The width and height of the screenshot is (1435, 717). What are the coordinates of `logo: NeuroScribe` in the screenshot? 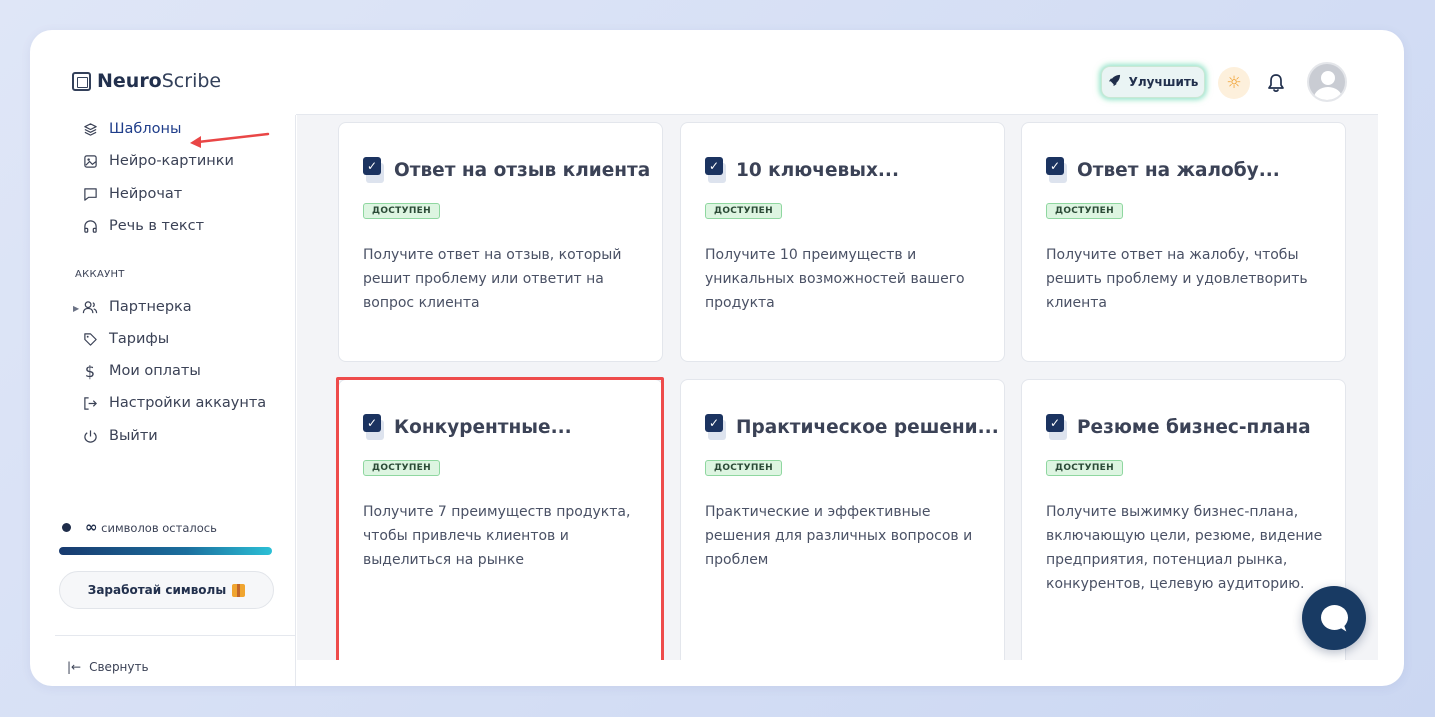 It's located at (146, 81).